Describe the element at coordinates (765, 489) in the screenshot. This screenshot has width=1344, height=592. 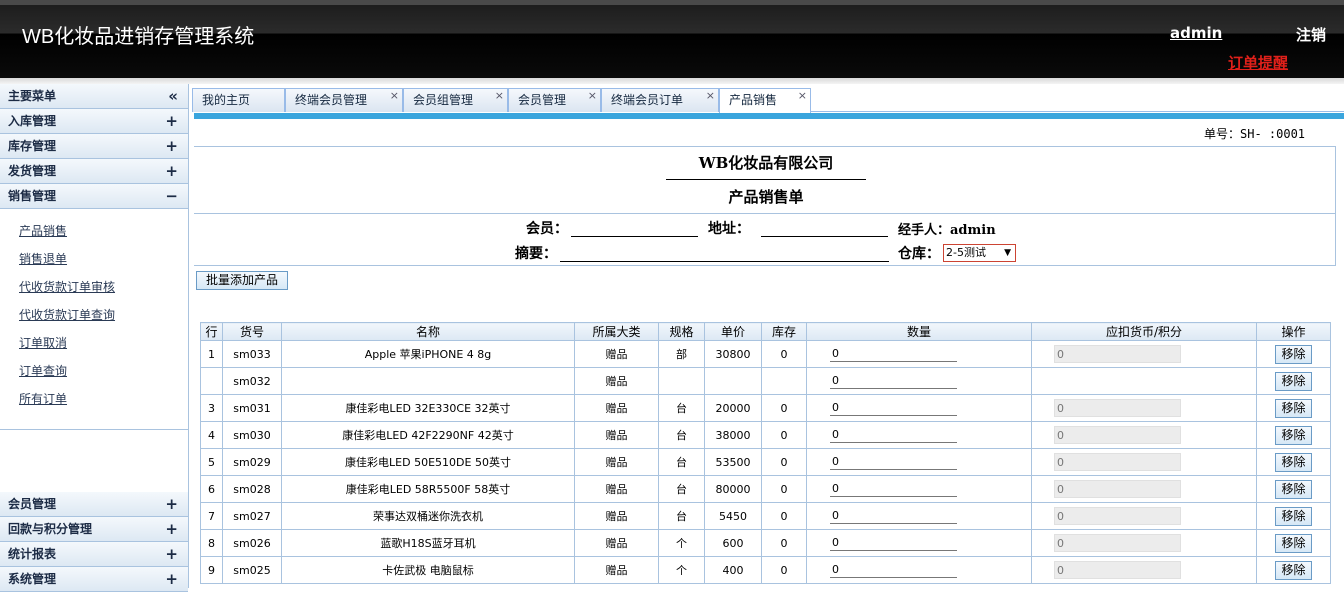
I see `table-row: 6 sm028 康佳彩电LED 58R5500F 58英寸 赠品台 80000 0 0 0 移除` at that location.